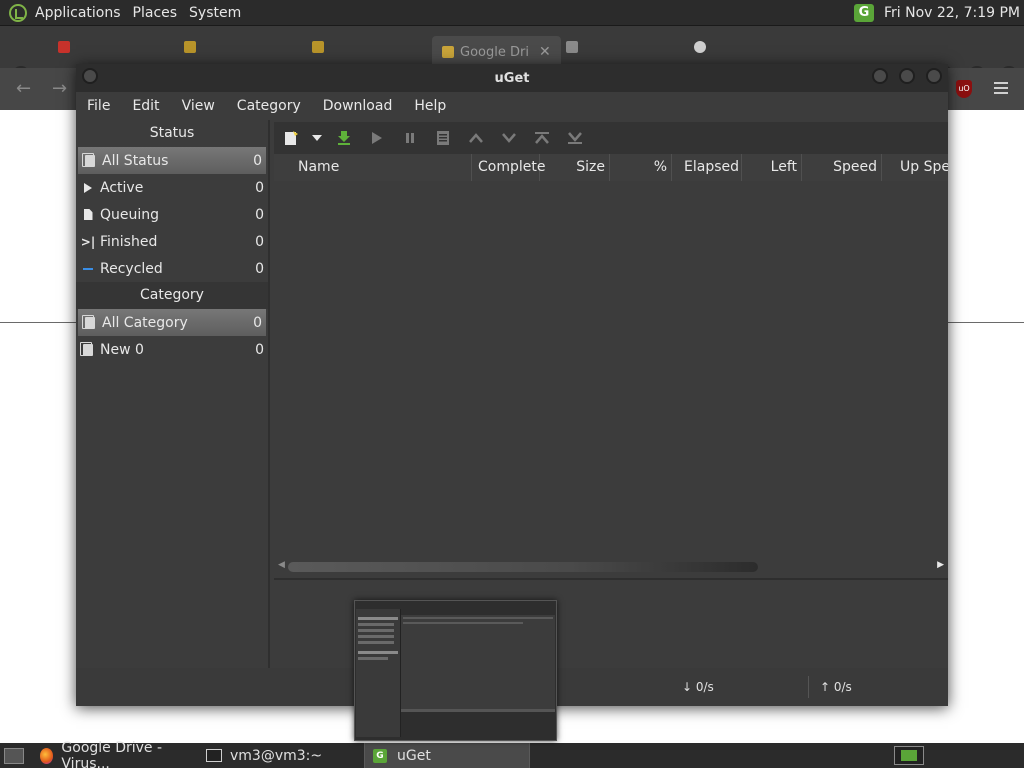 This screenshot has height=772, width=1024. Describe the element at coordinates (214, 755) in the screenshot. I see `terminal-icon` at that location.